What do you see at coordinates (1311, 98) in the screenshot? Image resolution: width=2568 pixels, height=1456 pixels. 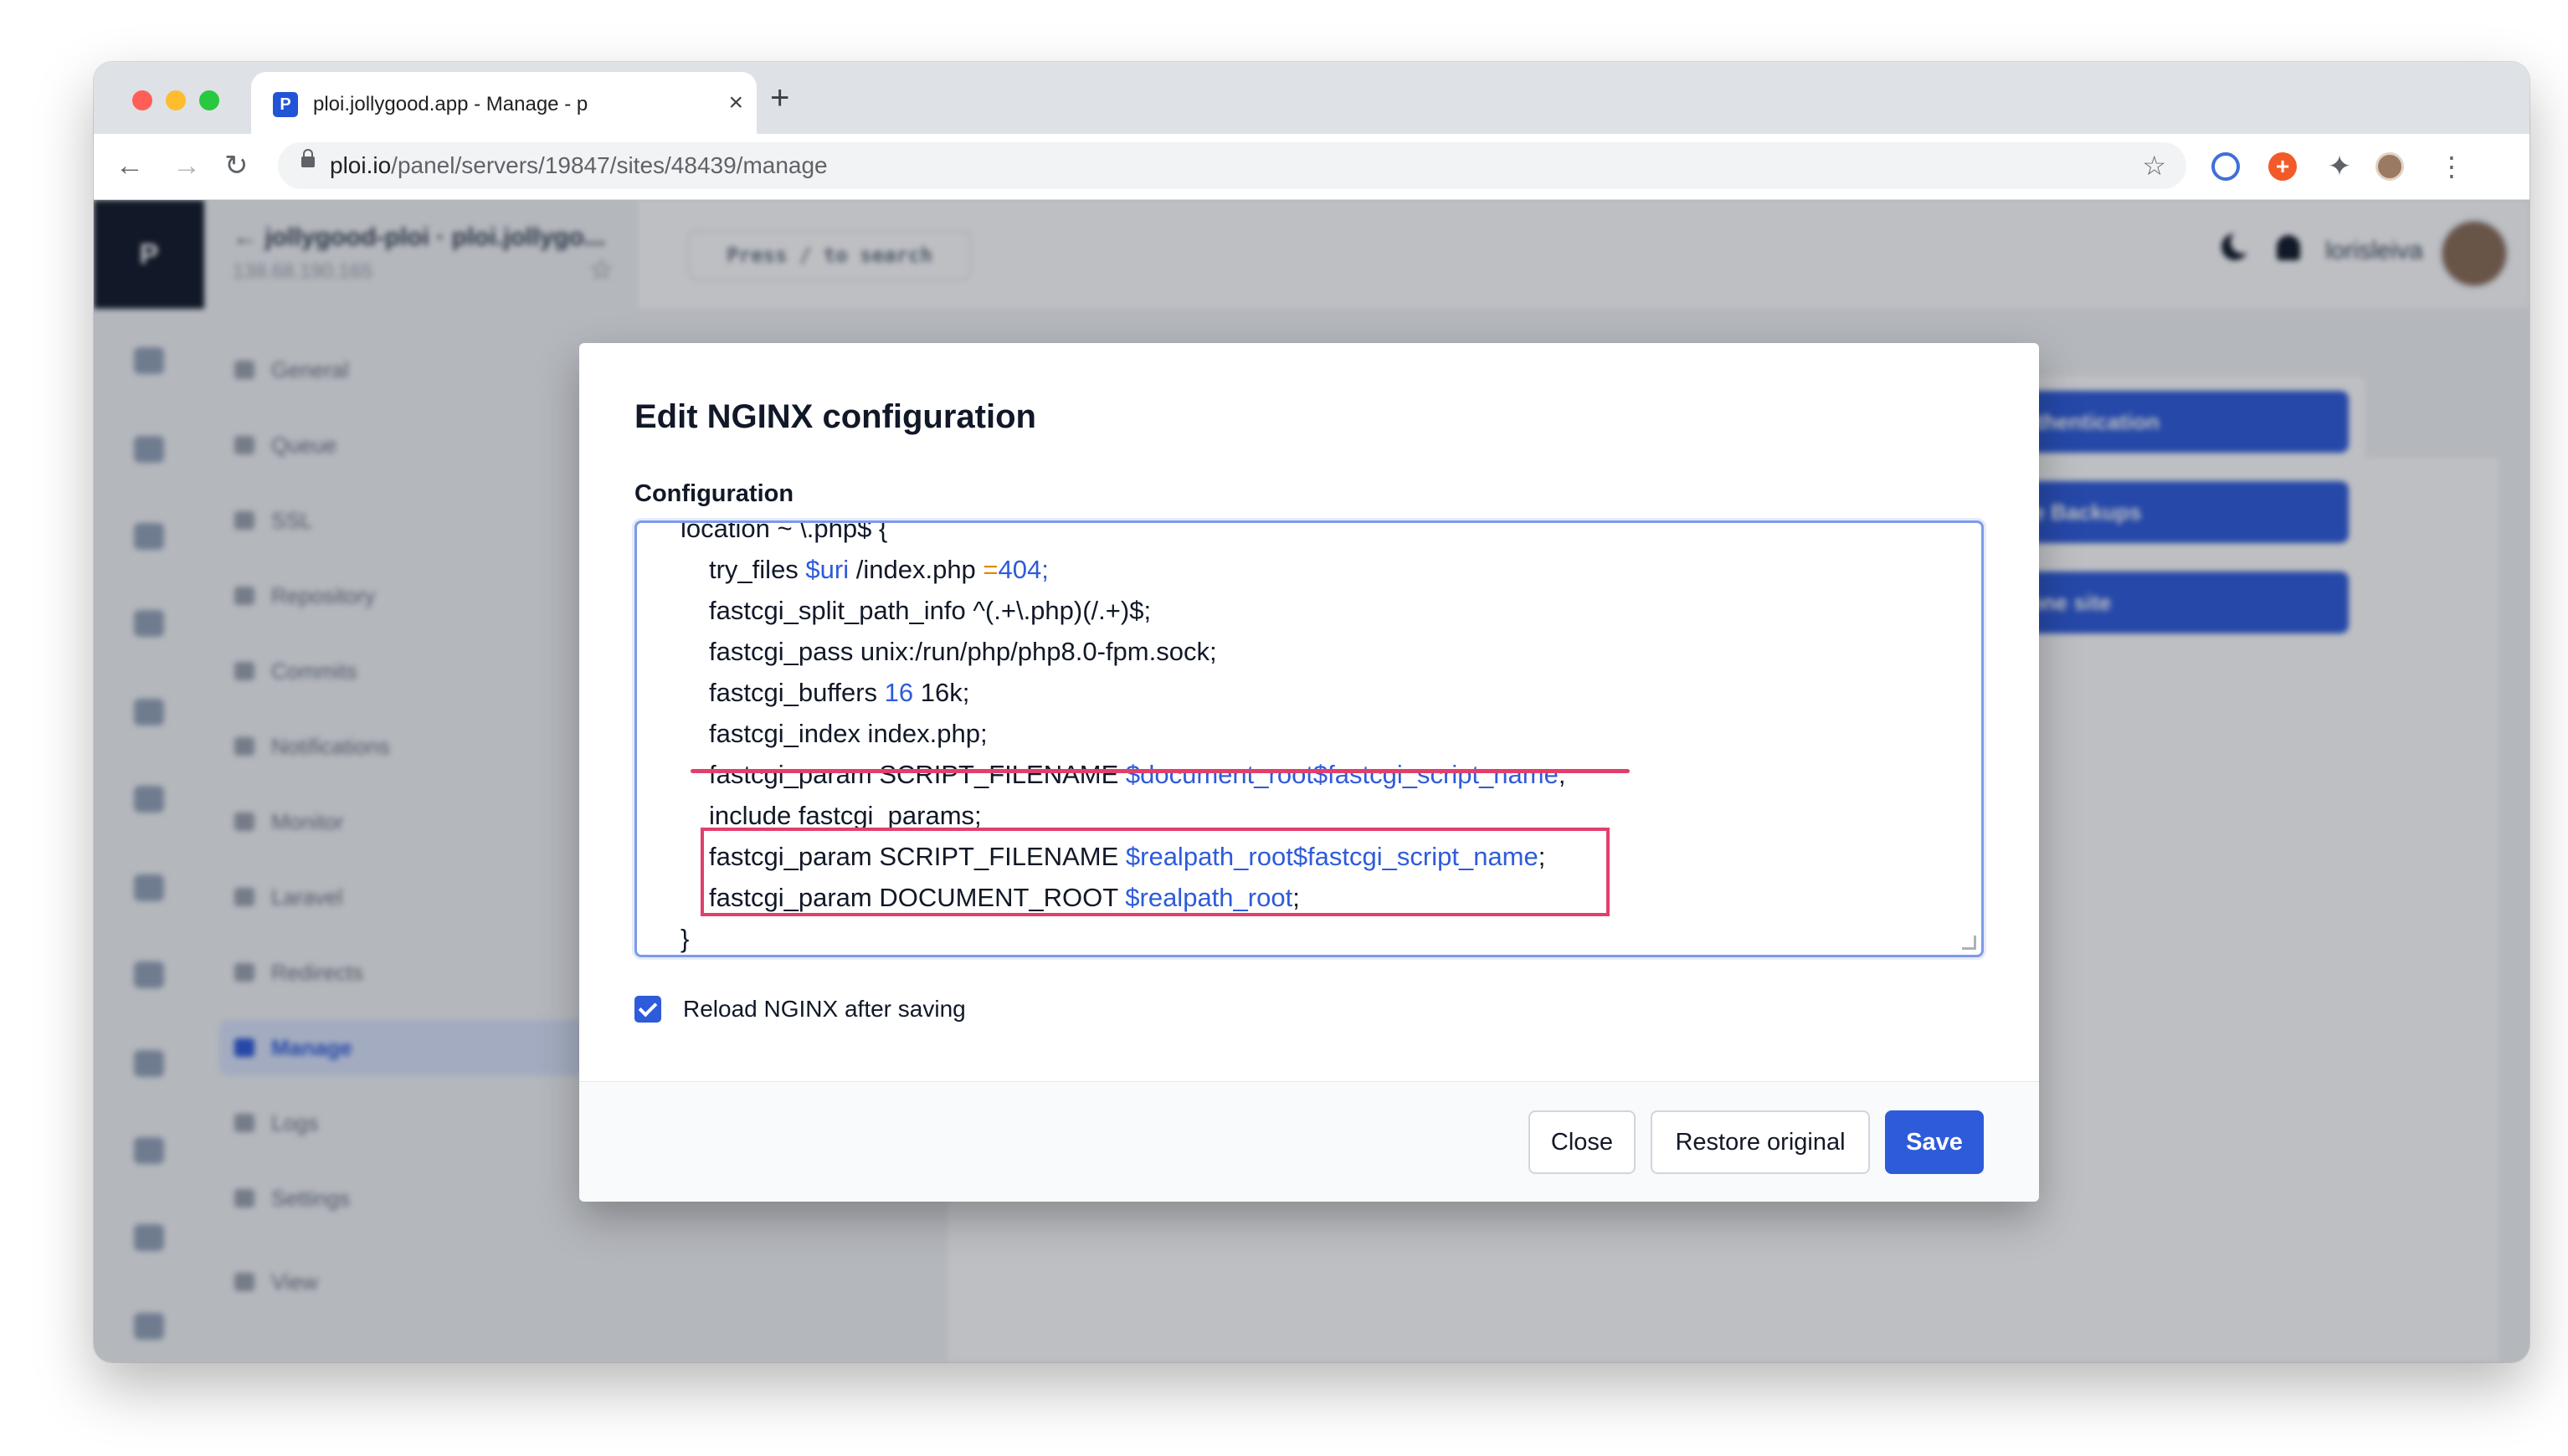 I see `tab-strip: P ploi.jollygood.app - Manage - p × +` at bounding box center [1311, 98].